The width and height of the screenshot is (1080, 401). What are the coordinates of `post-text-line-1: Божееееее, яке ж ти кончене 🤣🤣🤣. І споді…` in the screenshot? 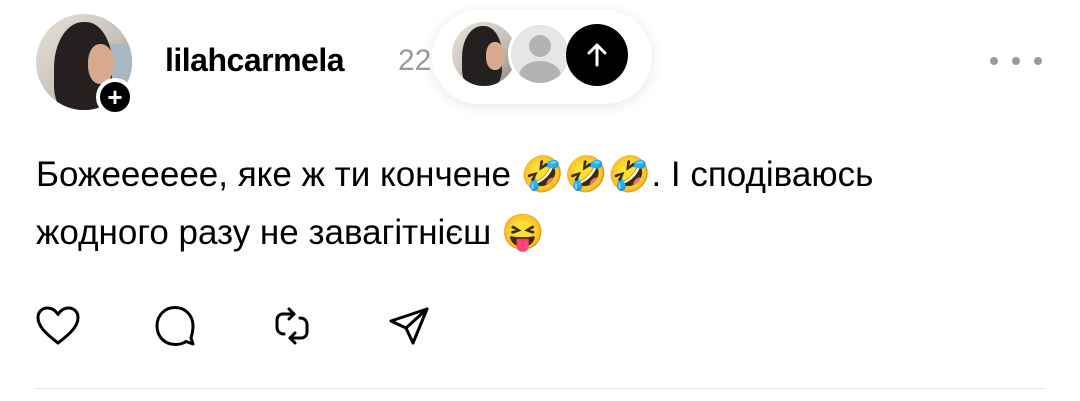 It's located at (455, 174).